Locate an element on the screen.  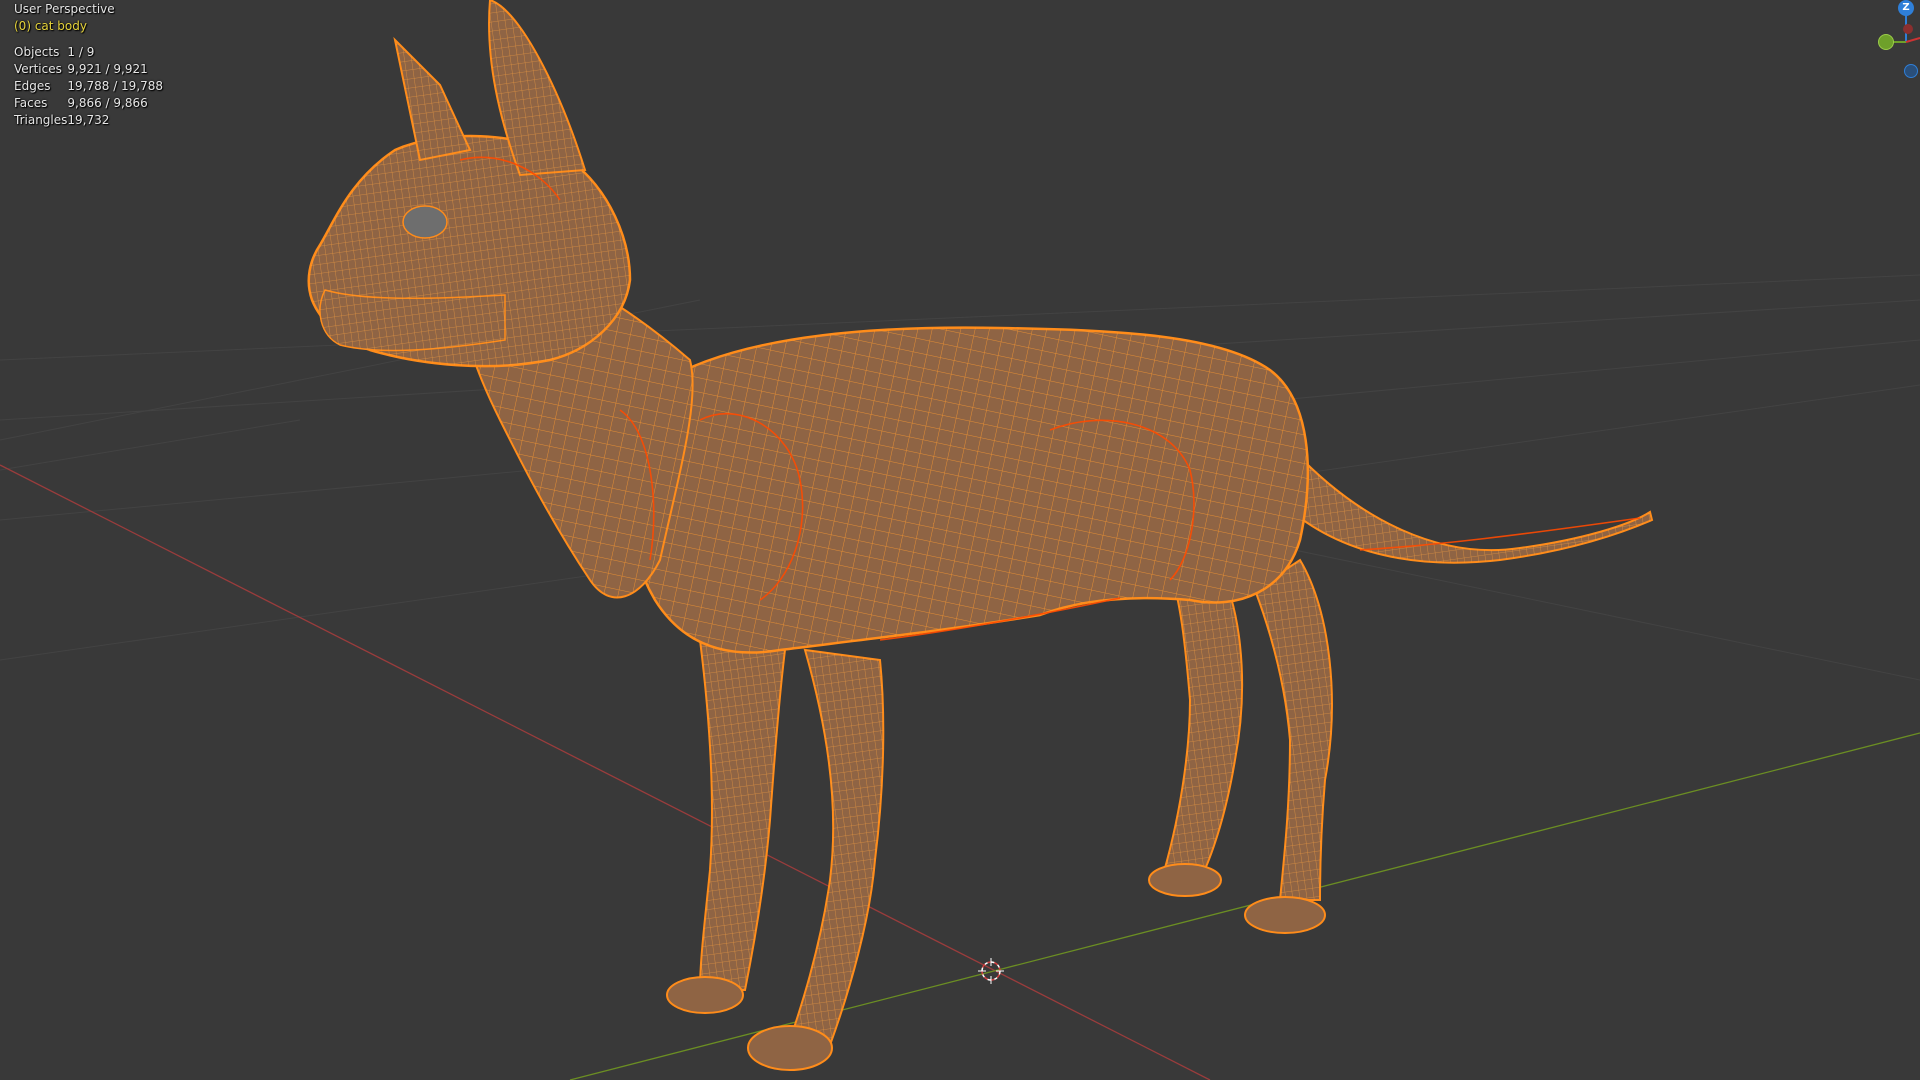
stat-row-triangles: Triangles 19,732 is located at coordinates (88, 120).